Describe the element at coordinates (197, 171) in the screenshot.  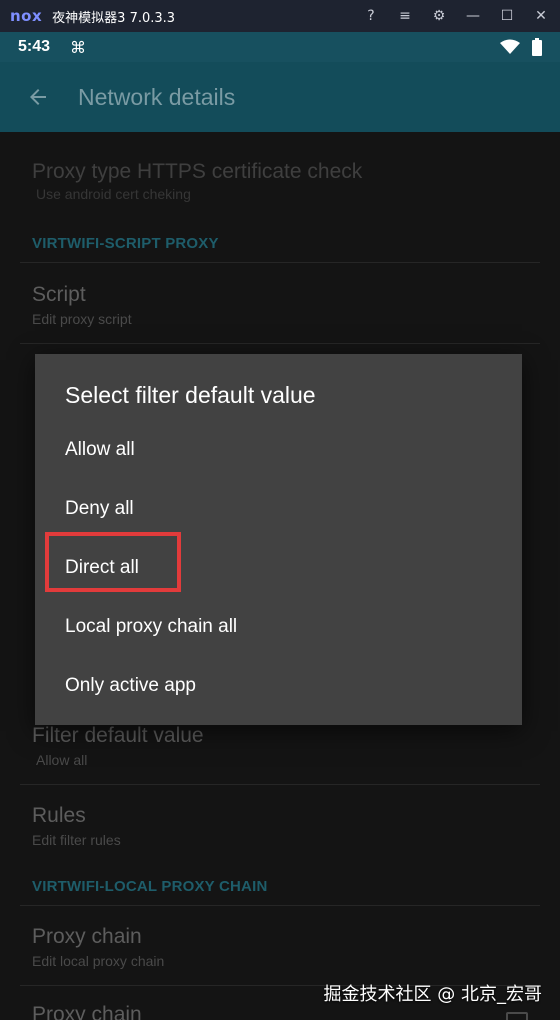
I see `pref-title: Proxy type HTTPS certificate check` at that location.